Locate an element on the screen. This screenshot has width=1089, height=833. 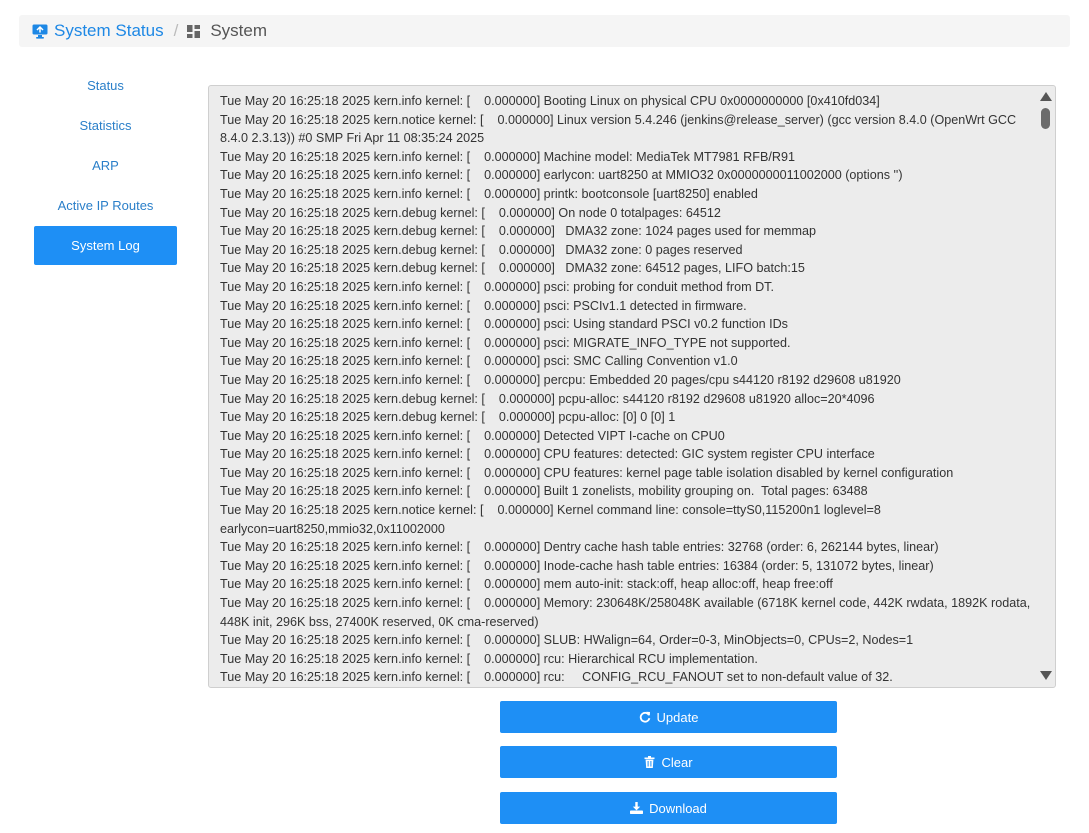
refresh-icon is located at coordinates (644, 717).